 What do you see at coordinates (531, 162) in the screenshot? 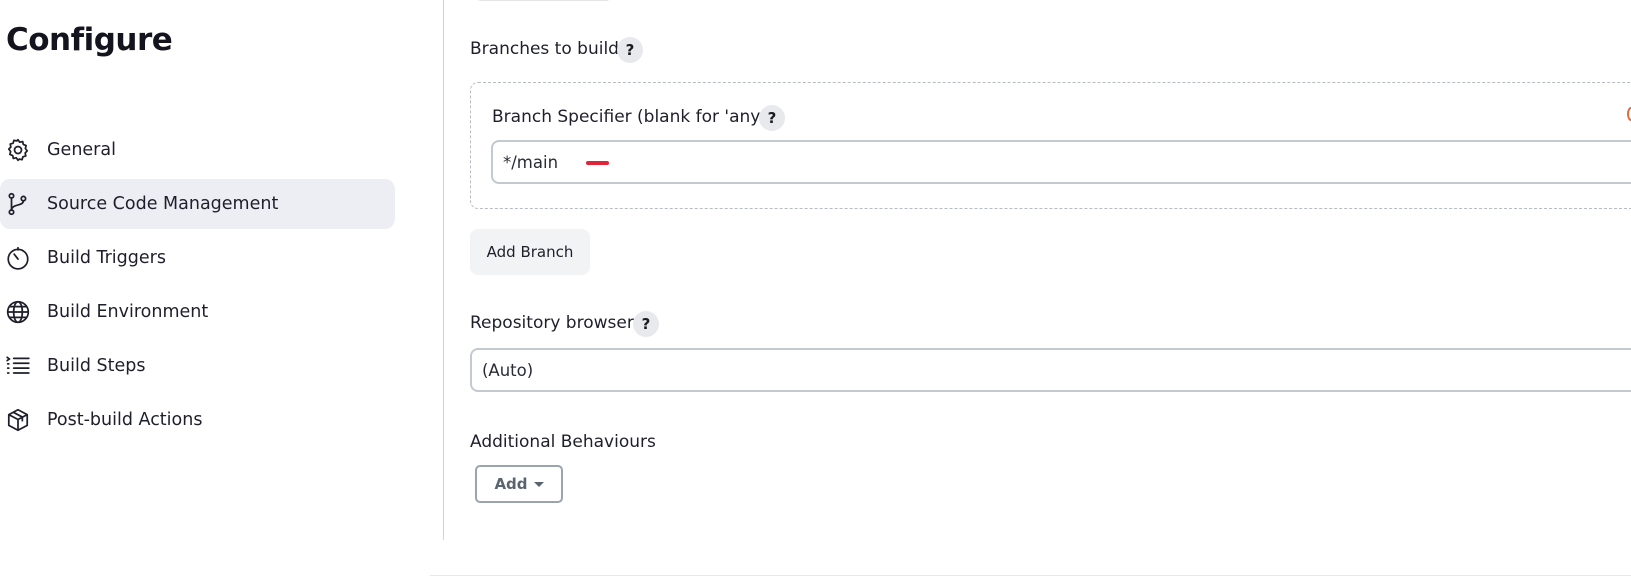
I see `branch-specifier-value: */main` at bounding box center [531, 162].